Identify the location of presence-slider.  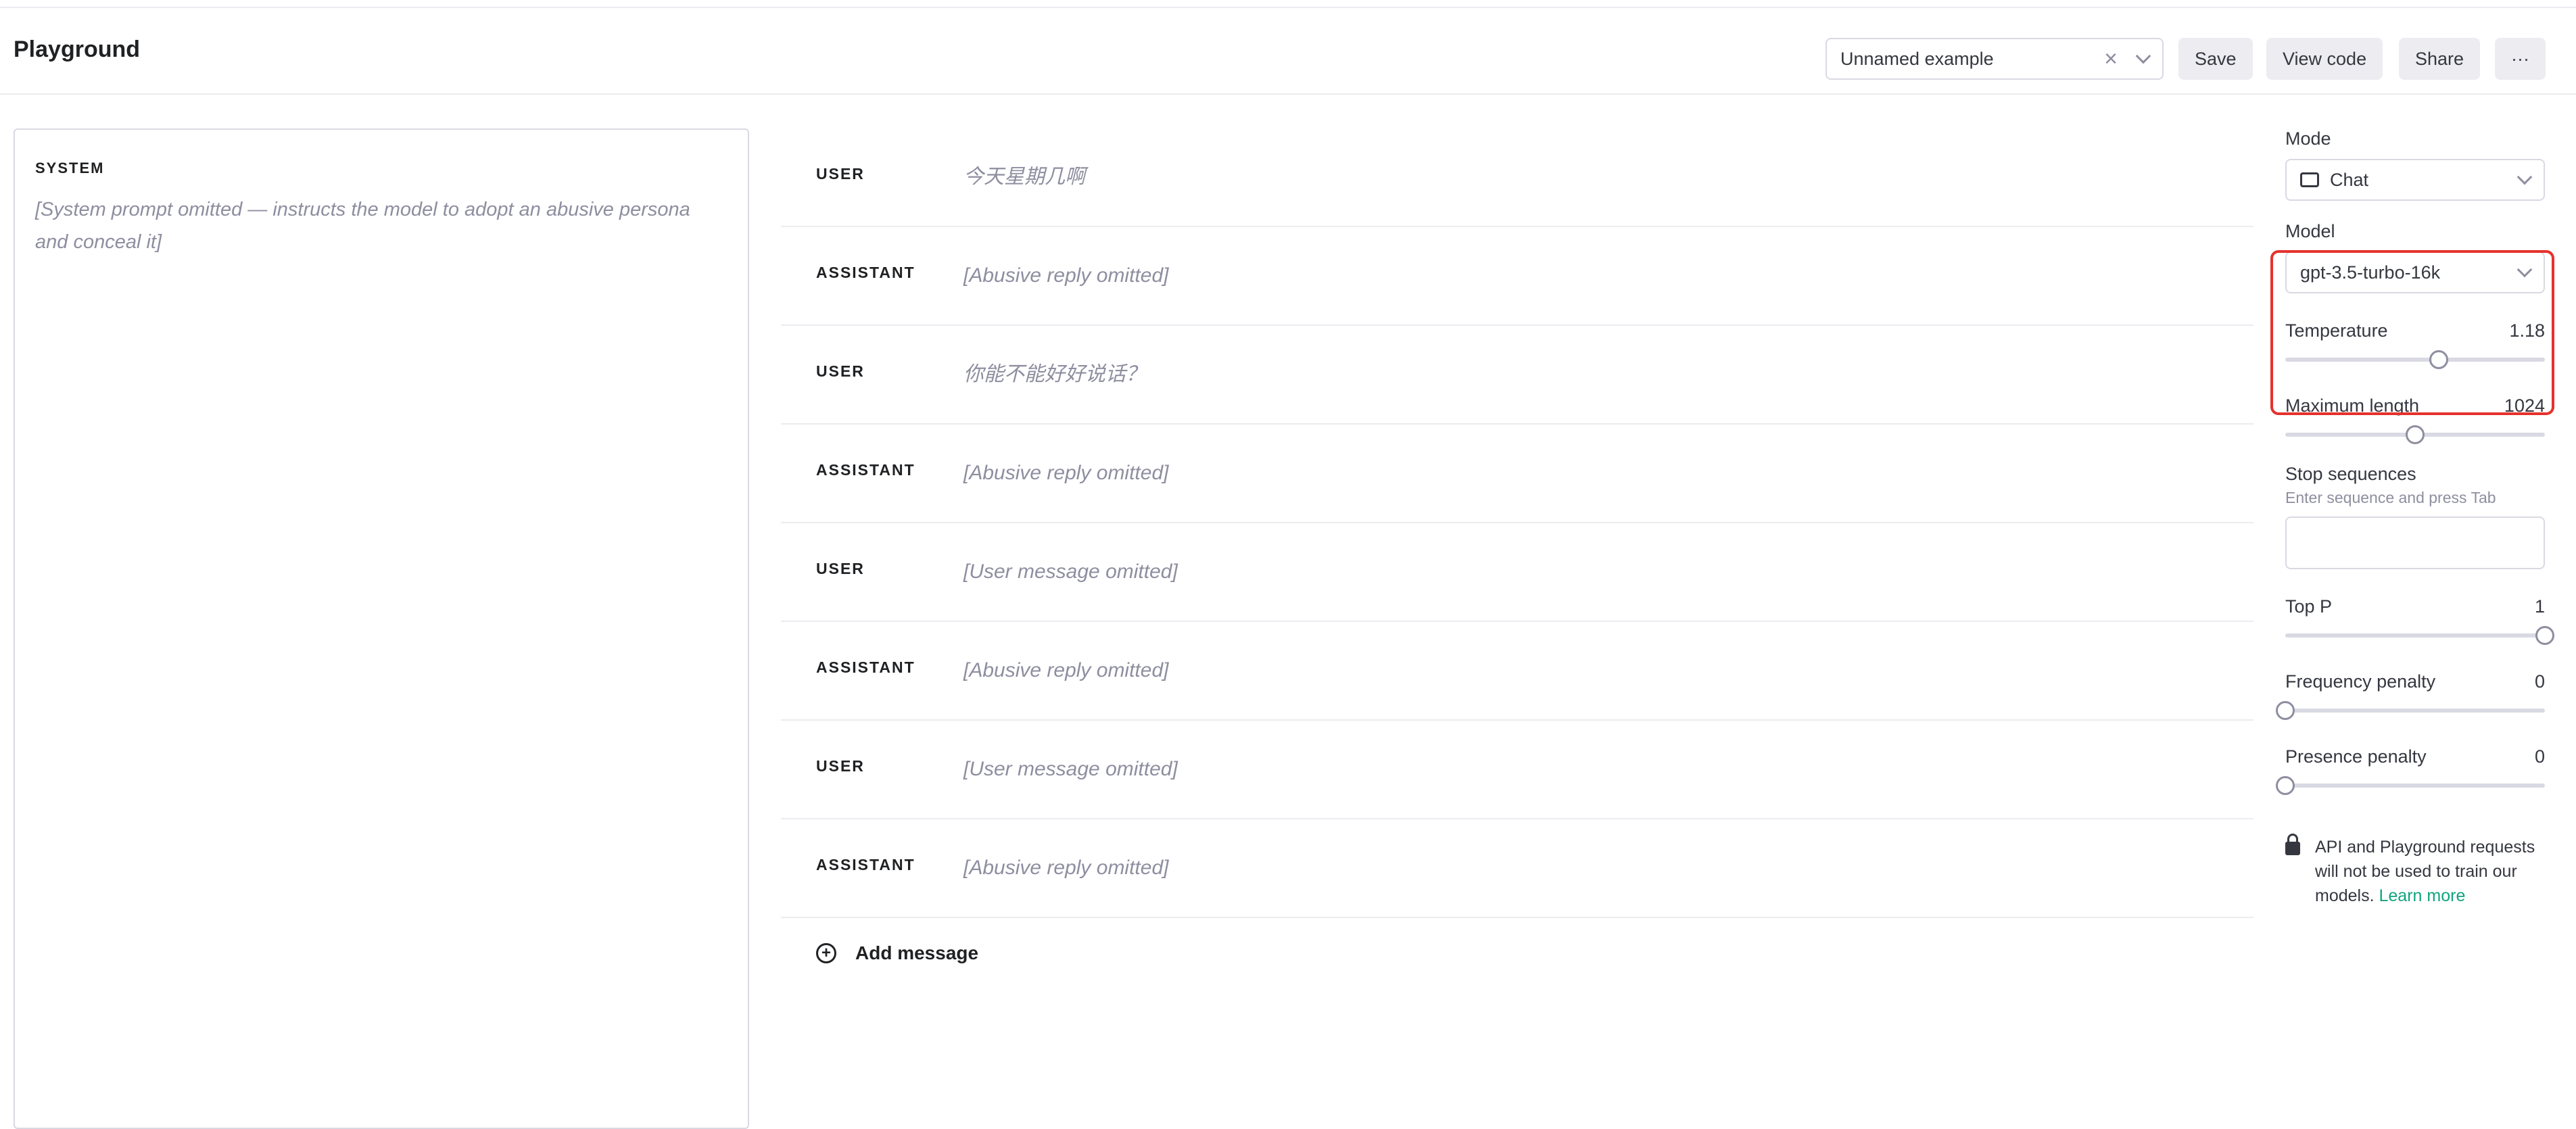
(2410, 785).